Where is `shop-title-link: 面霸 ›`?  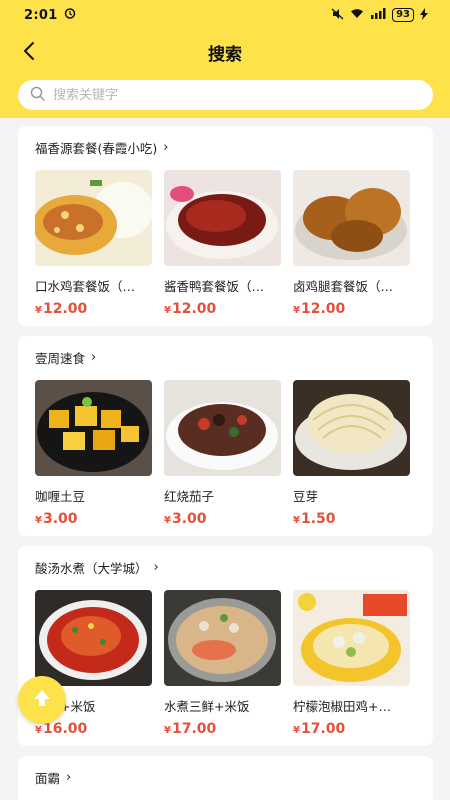
shop-title-link: 面霸 › is located at coordinates (225, 777).